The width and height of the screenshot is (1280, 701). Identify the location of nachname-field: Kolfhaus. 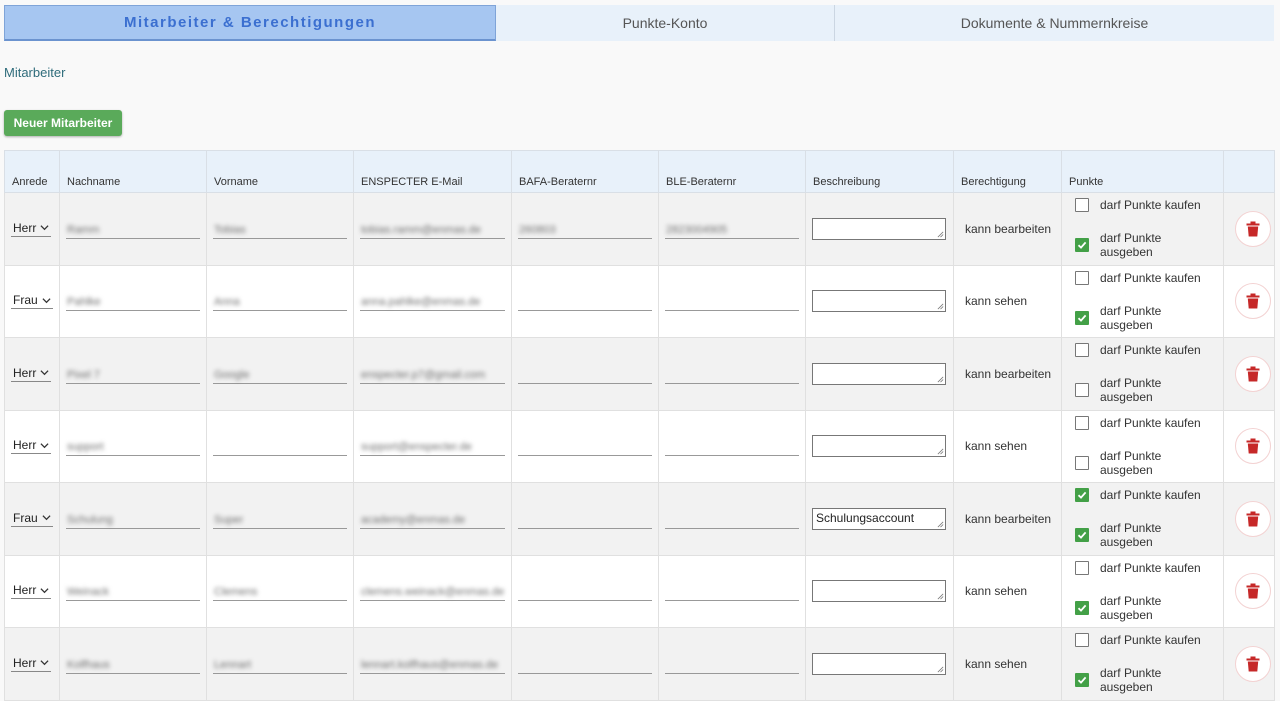
(133, 664).